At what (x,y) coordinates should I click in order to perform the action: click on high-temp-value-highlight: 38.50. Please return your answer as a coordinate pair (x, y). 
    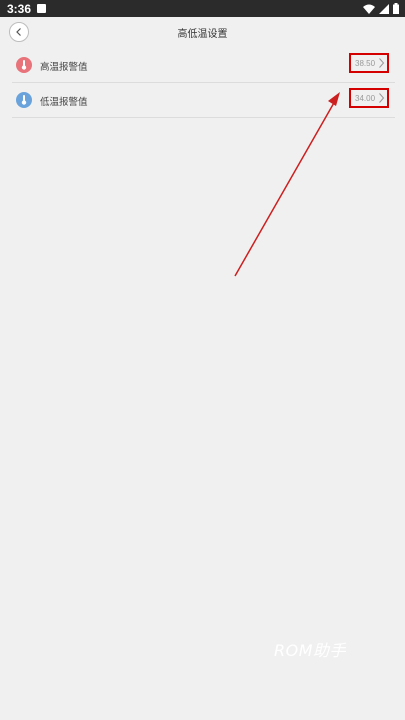
    Looking at the image, I should click on (369, 63).